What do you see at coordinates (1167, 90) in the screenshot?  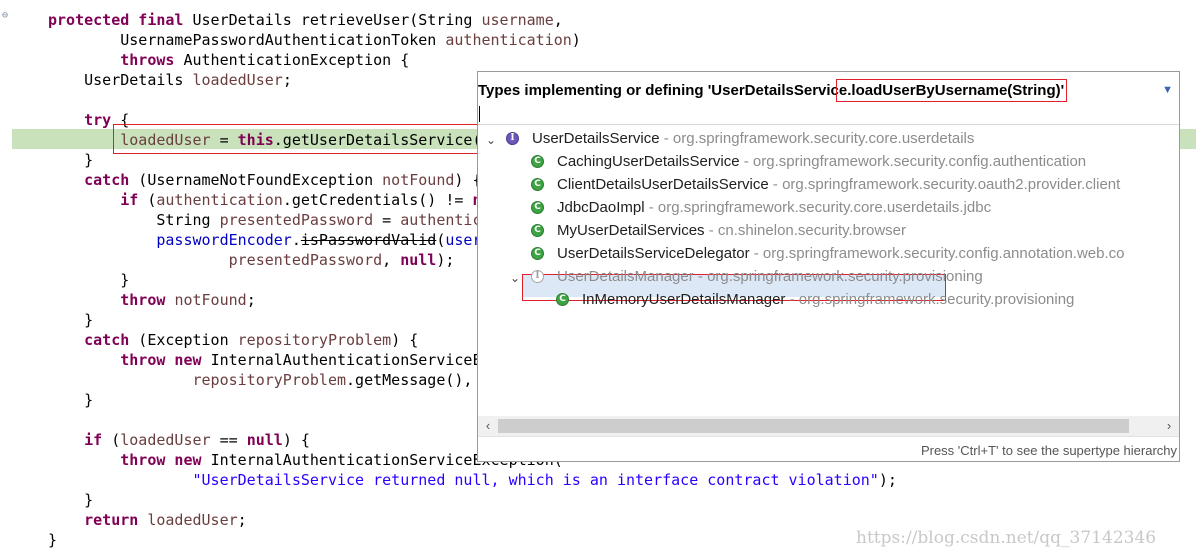 I see `chevron-down-icon: ▼` at bounding box center [1167, 90].